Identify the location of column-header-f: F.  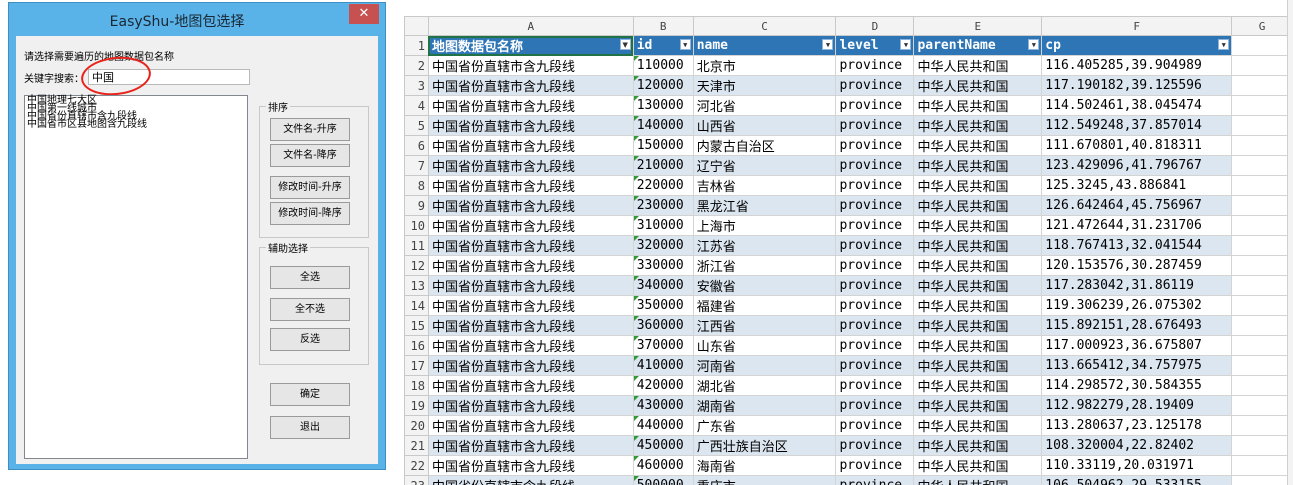
(1137, 26).